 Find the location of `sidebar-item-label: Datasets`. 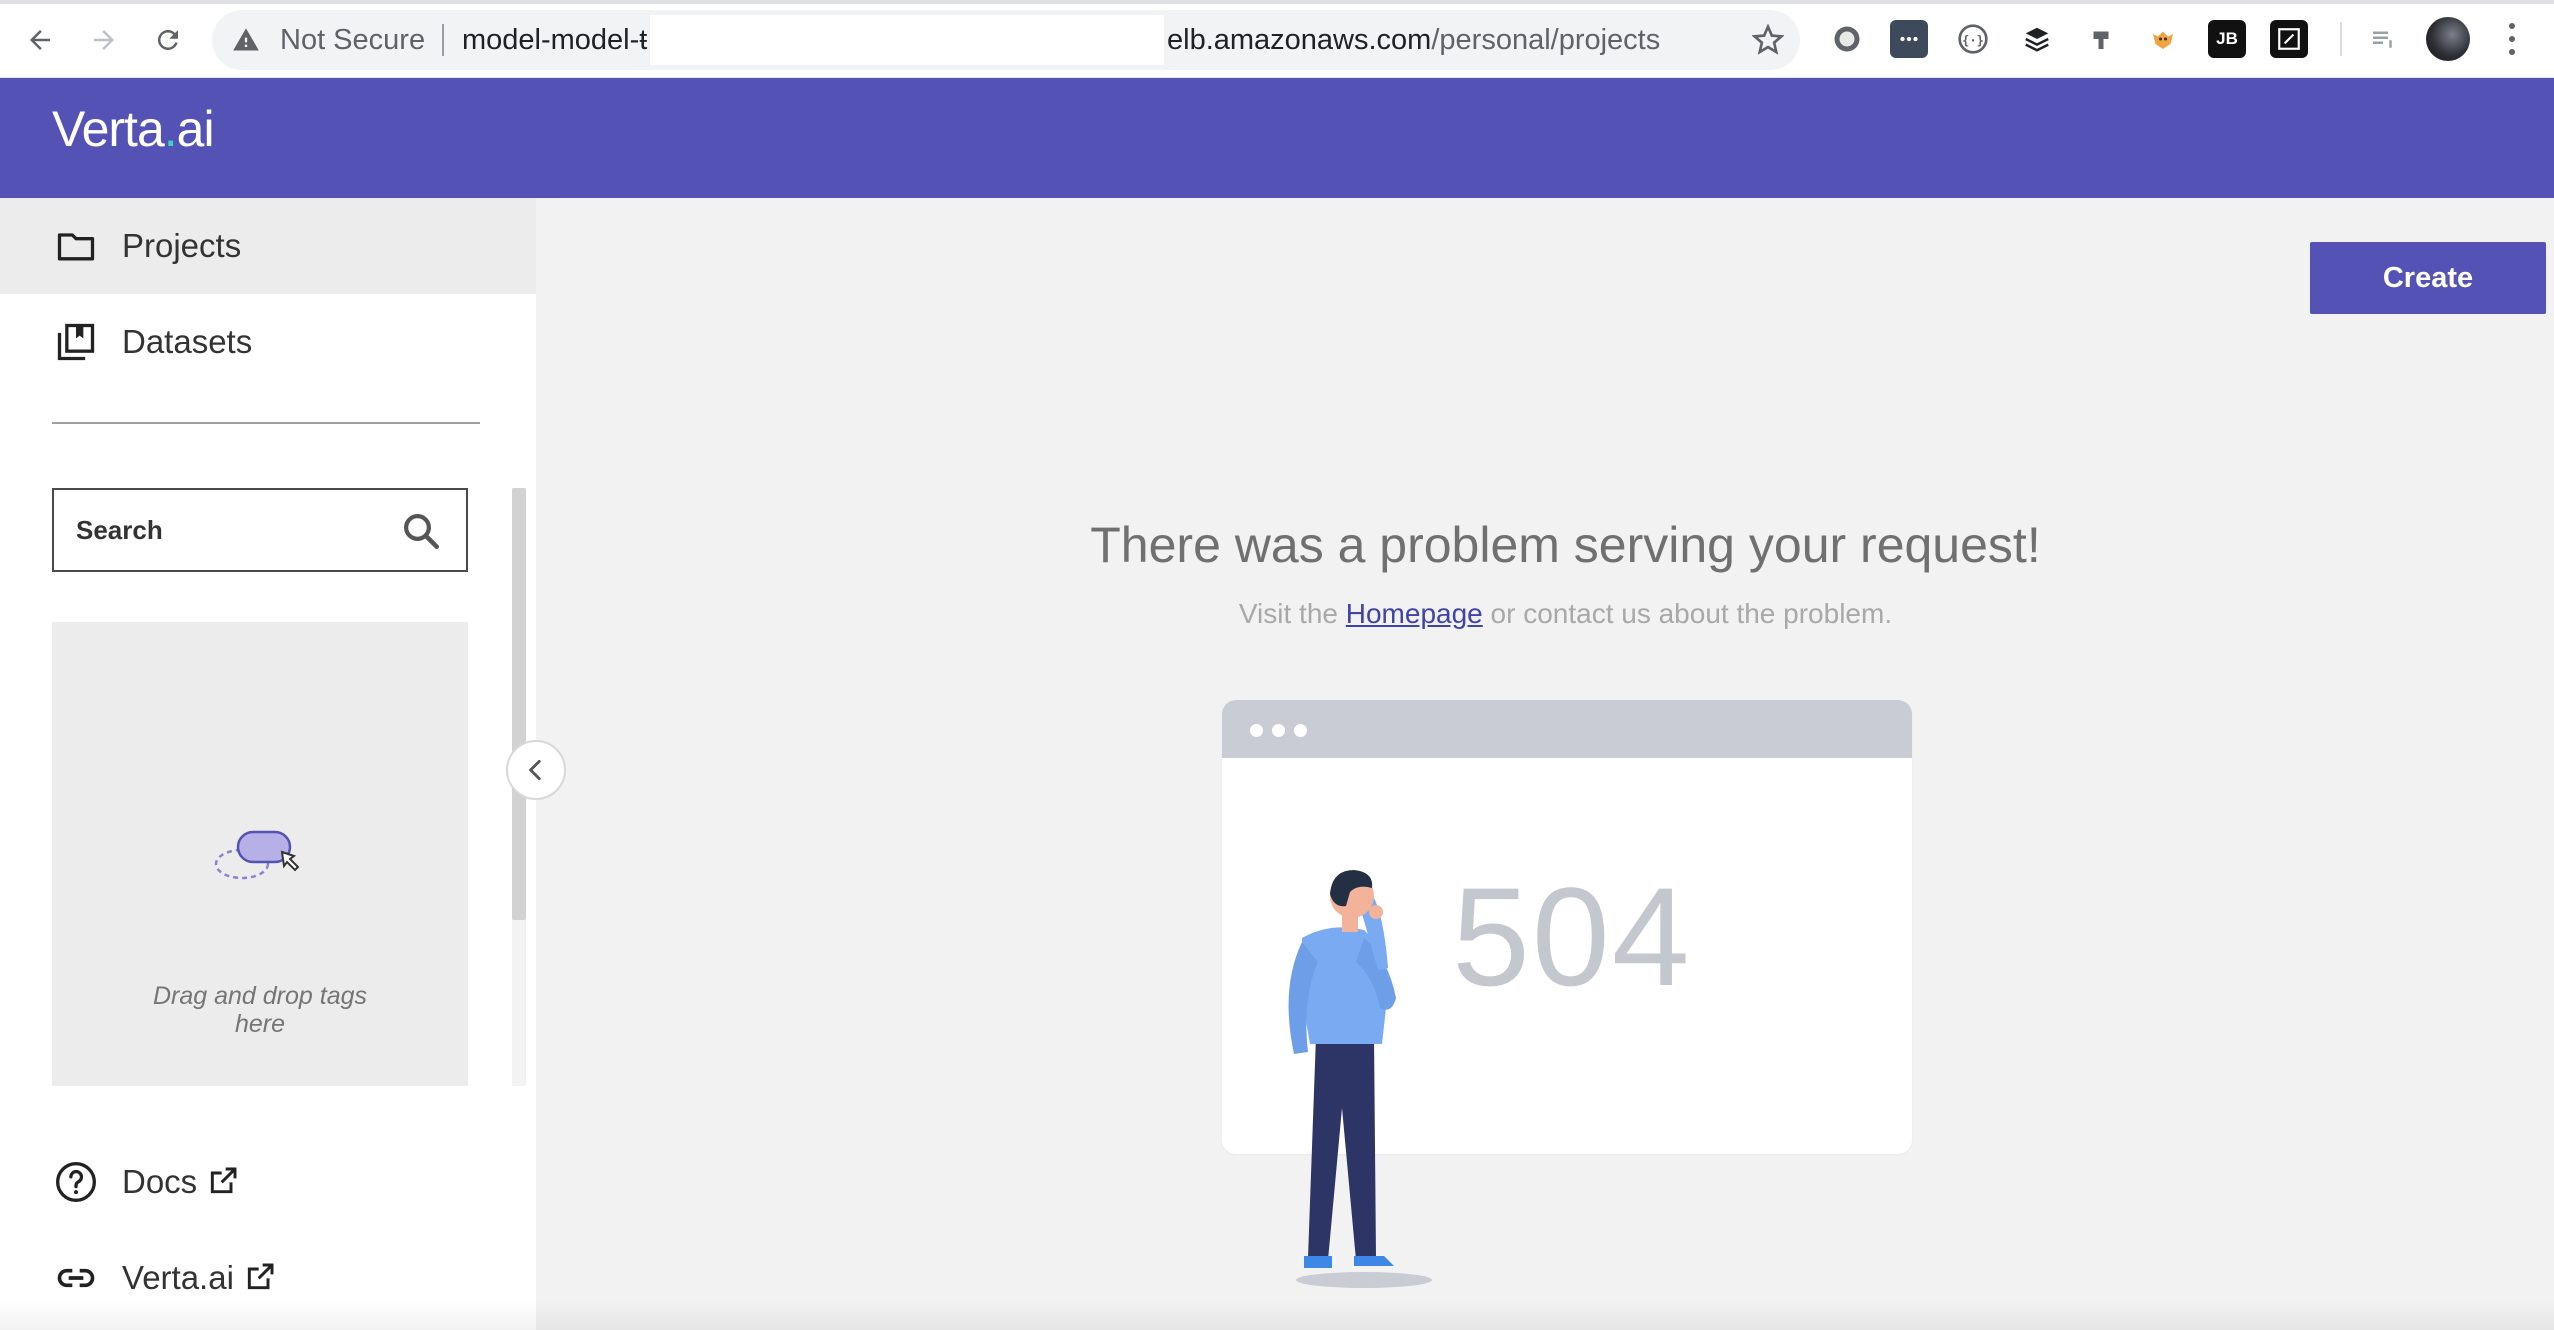

sidebar-item-label: Datasets is located at coordinates (187, 341).